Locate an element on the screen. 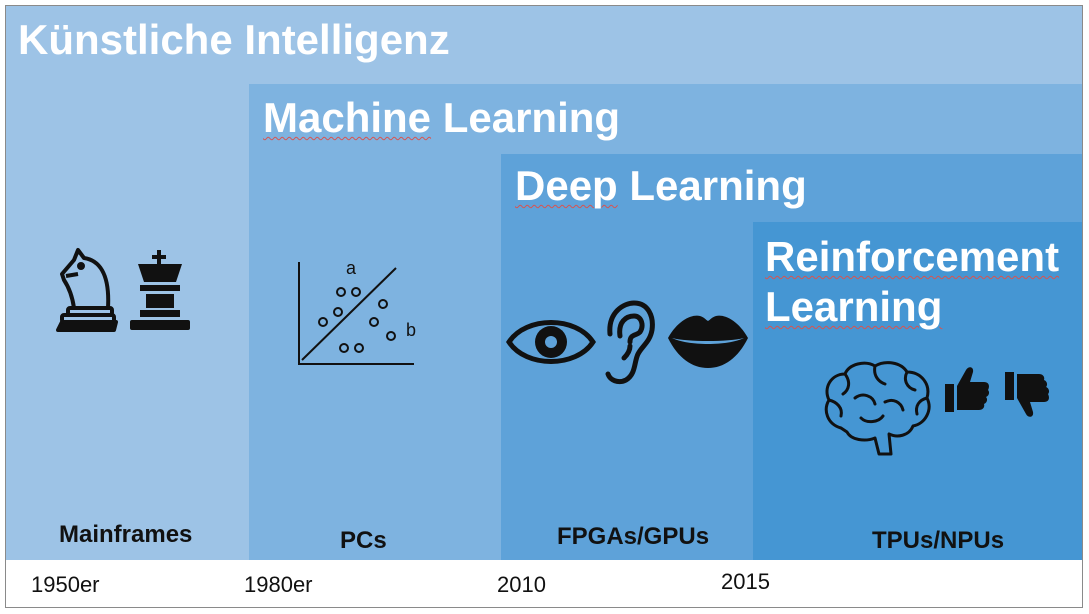 This screenshot has width=1089, height=614. lips-icon is located at coordinates (708, 341).